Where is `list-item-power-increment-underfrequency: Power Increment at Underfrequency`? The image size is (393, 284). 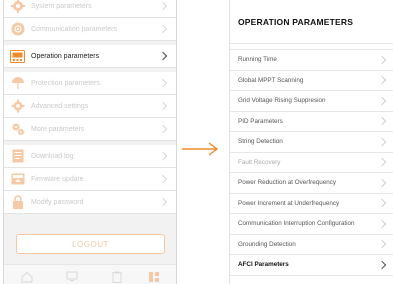 list-item-power-increment-underfrequency: Power Increment at Underfrequency is located at coordinates (311, 204).